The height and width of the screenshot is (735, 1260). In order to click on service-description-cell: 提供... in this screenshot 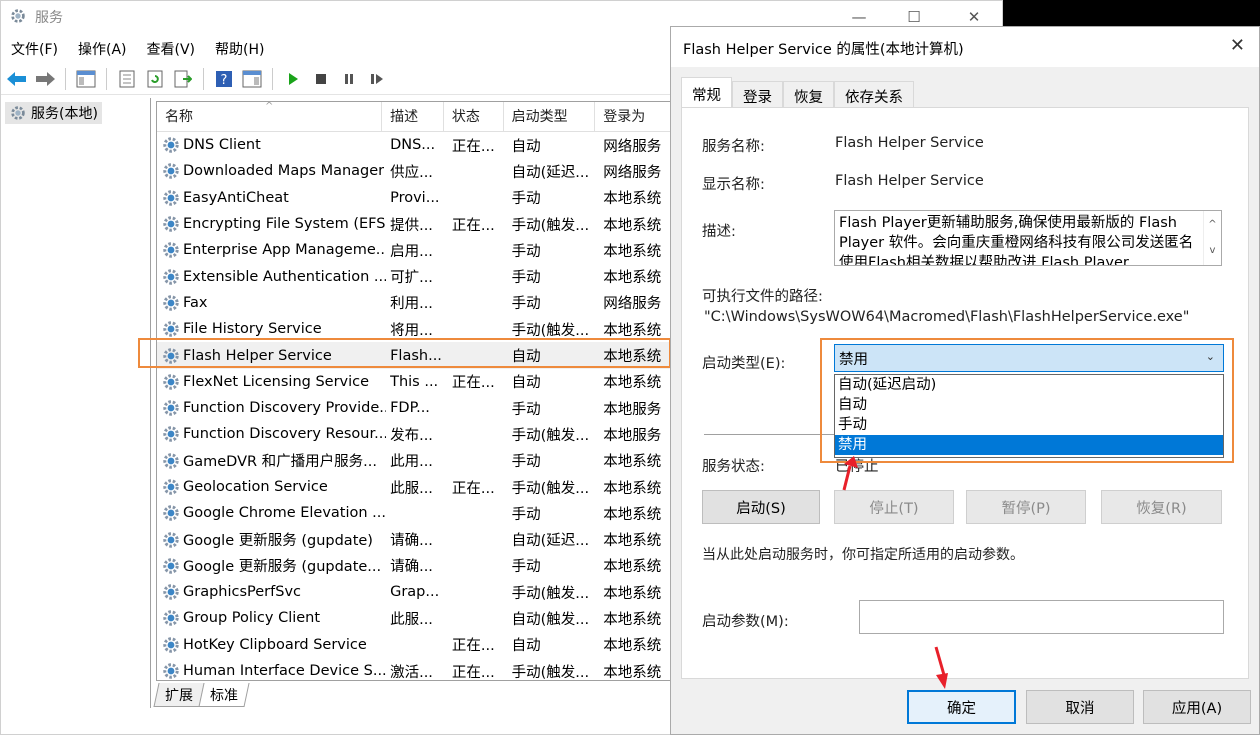, I will do `click(411, 225)`.